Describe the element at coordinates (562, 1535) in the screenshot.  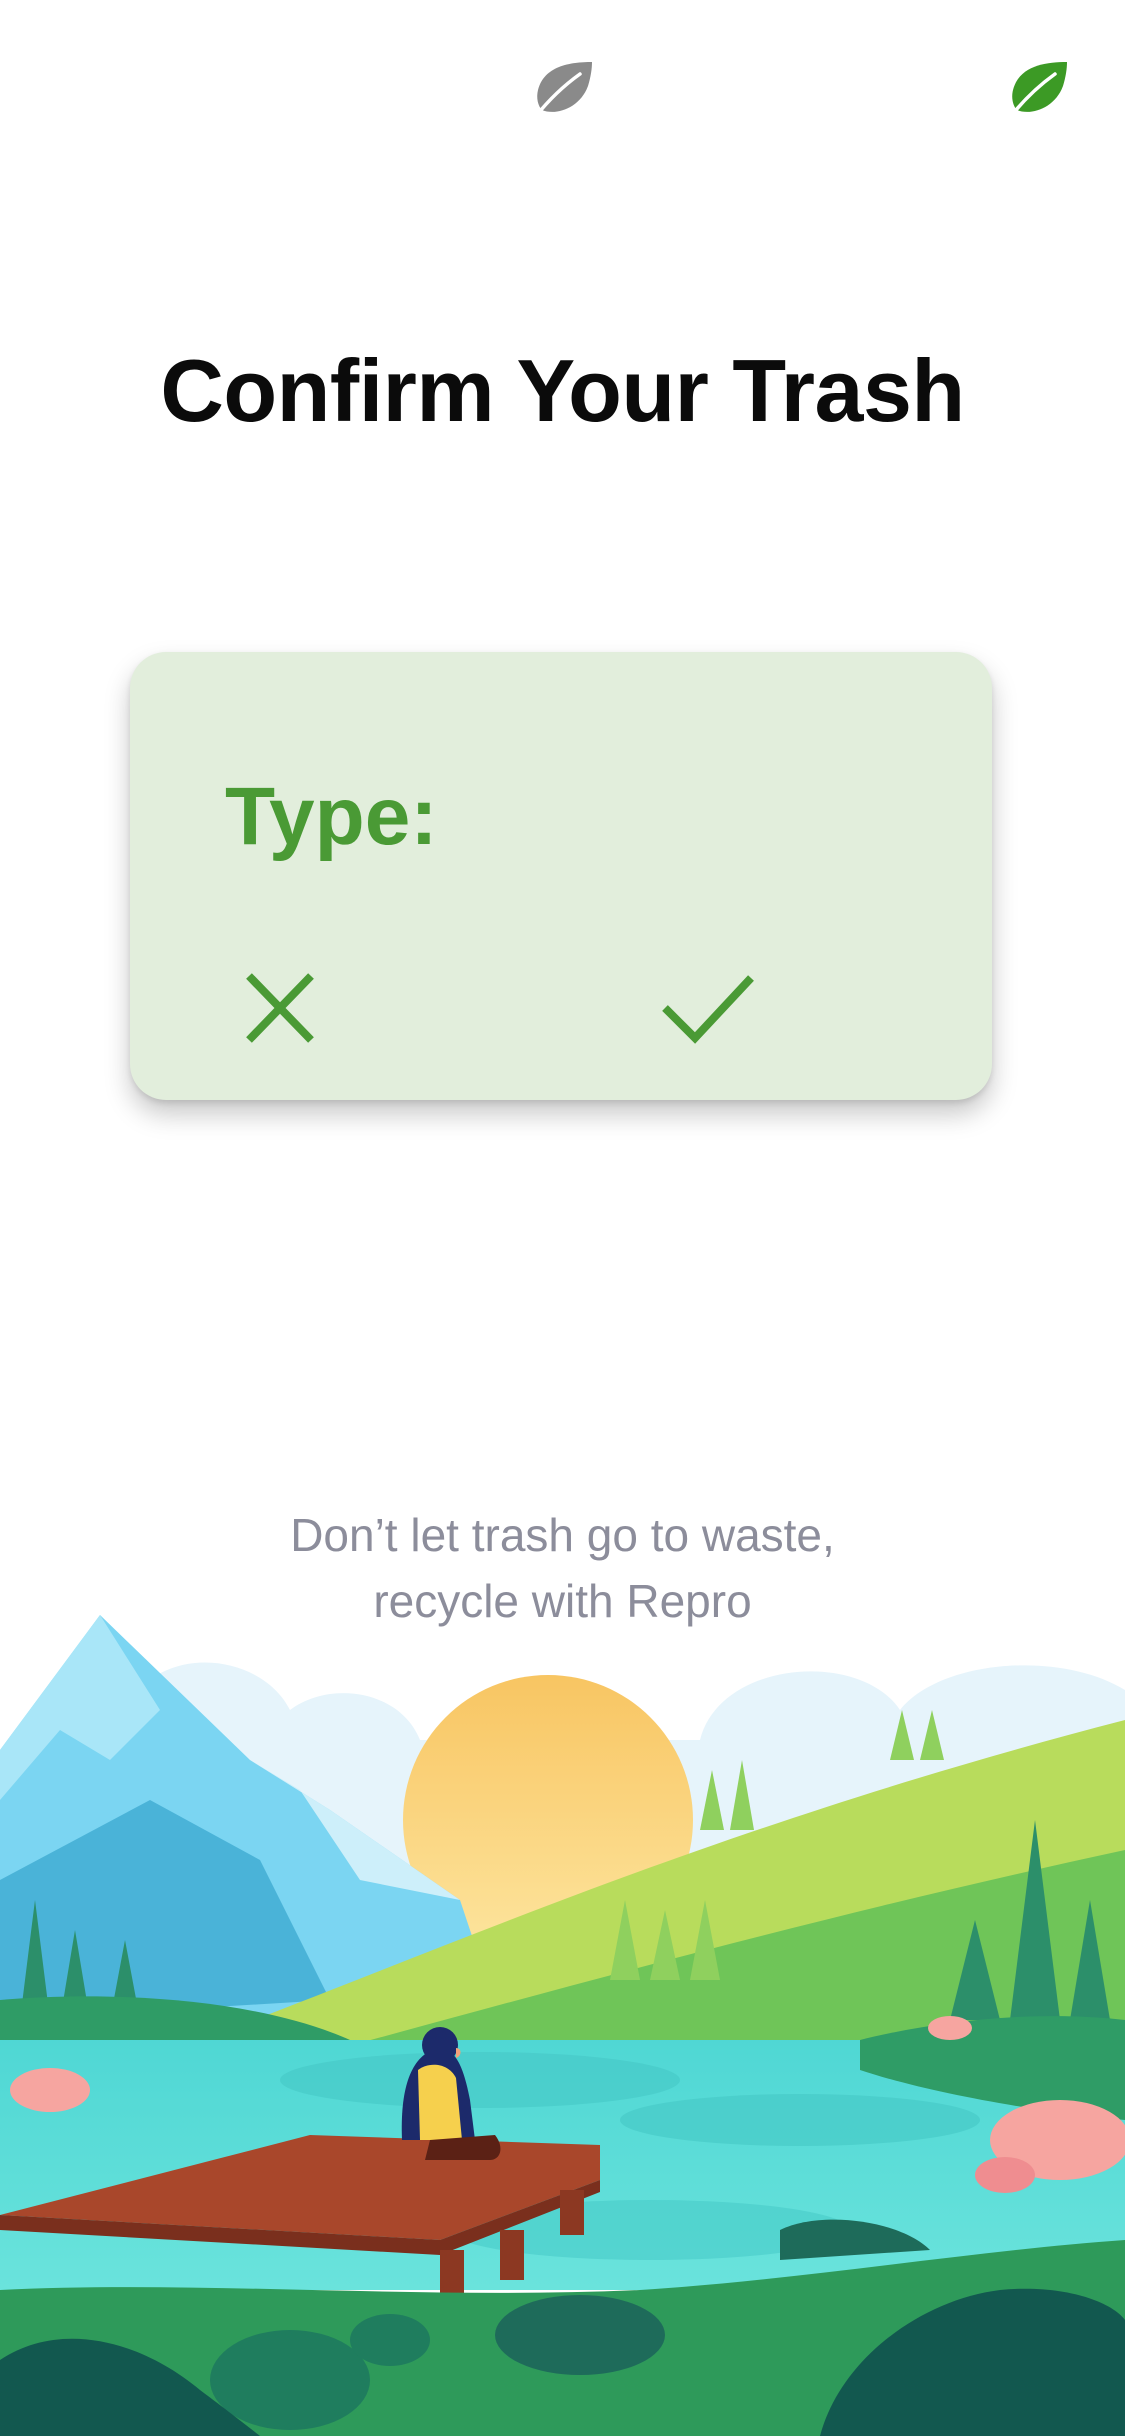
I see `tagline-line-1: Don’t let trash go to waste,` at that location.